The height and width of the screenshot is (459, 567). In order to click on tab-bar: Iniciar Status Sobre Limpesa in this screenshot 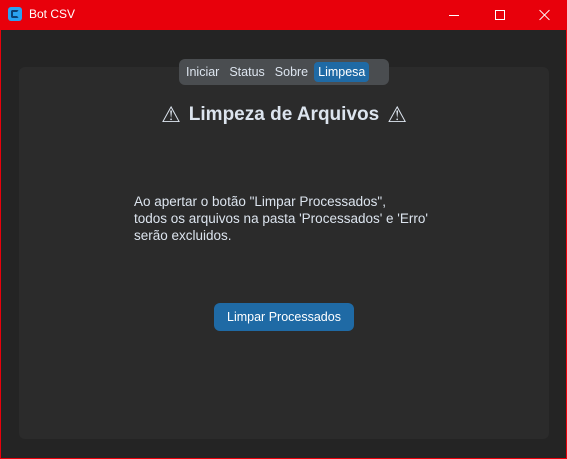, I will do `click(284, 72)`.